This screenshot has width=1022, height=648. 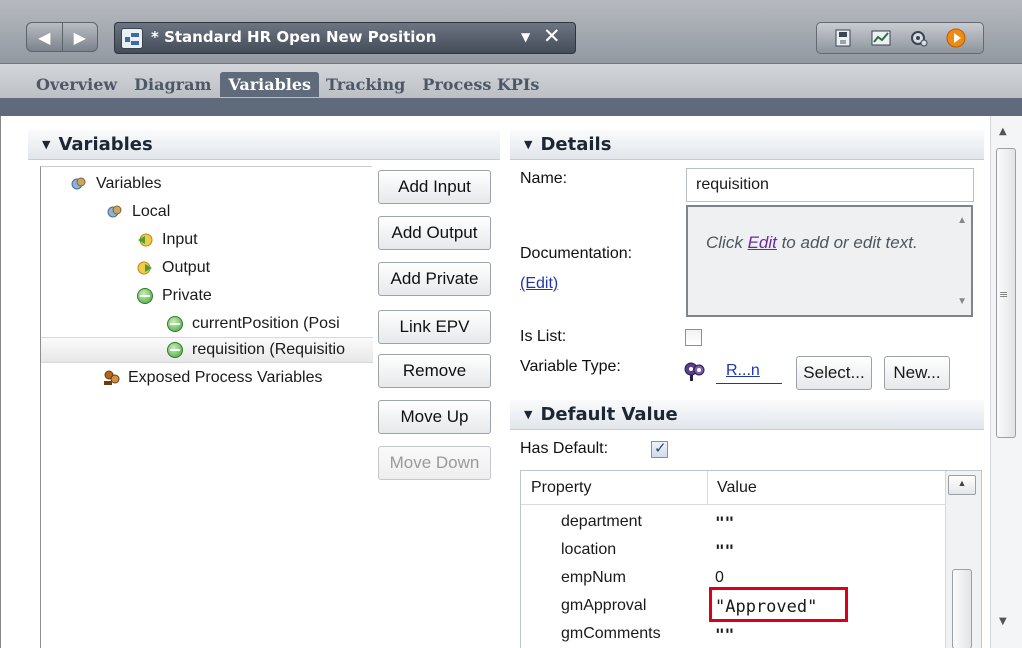 What do you see at coordinates (543, 336) in the screenshot?
I see `is-list-label: Is List:` at bounding box center [543, 336].